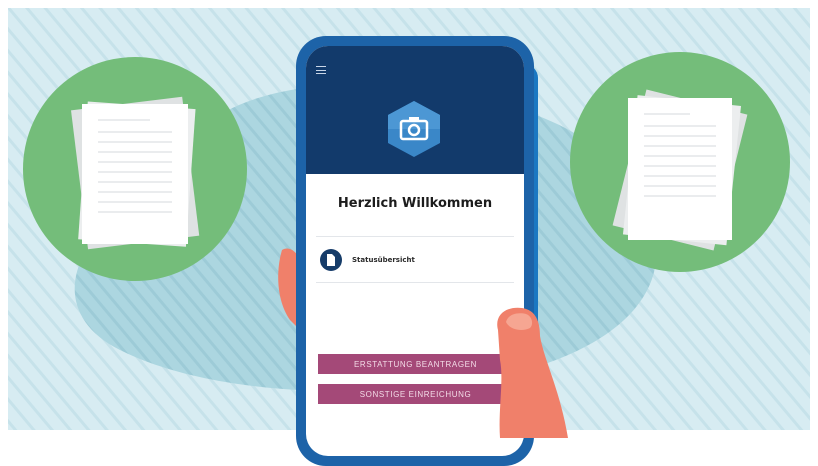 The height and width of the screenshot is (466, 818). What do you see at coordinates (383, 260) in the screenshot?
I see `status-overview-label: Statusübersicht` at bounding box center [383, 260].